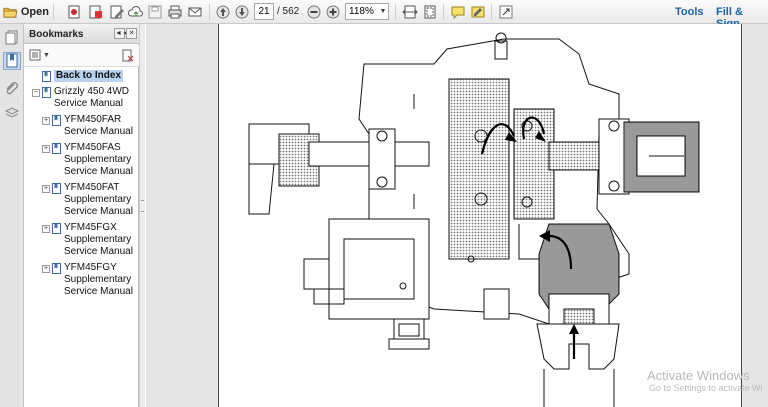  What do you see at coordinates (706, 388) in the screenshot?
I see `activate-windows-subtitle: Go to Settings to activate Wi` at bounding box center [706, 388].